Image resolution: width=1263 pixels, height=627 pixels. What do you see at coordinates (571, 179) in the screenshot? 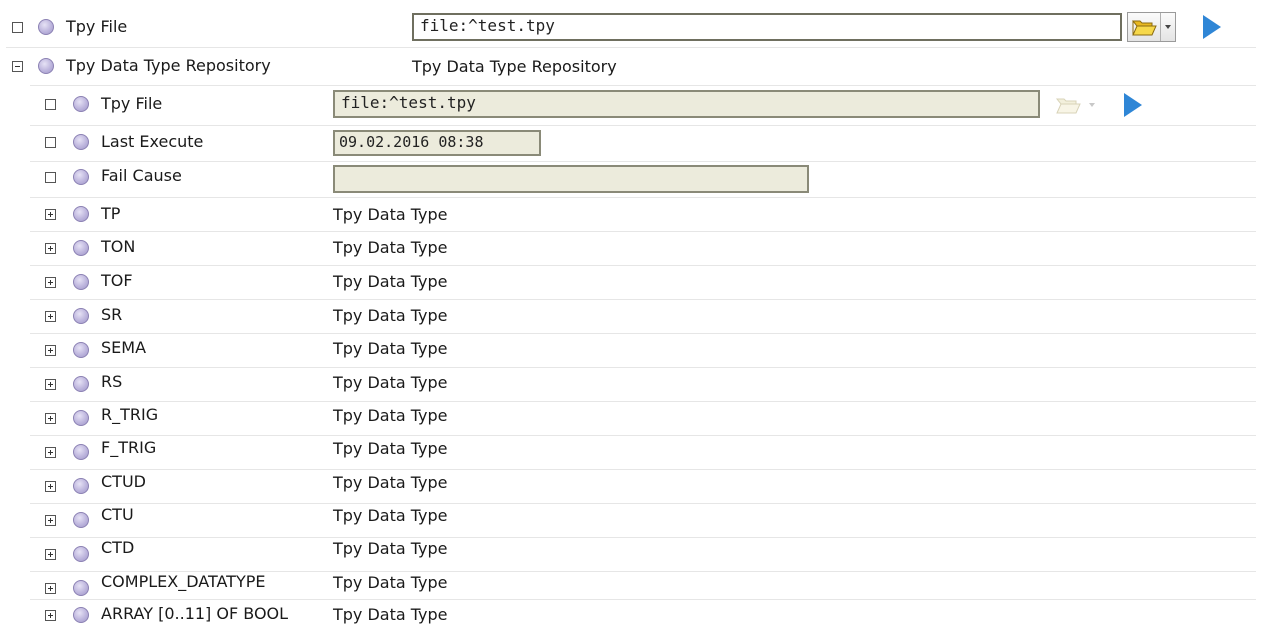
I see `fail-cause-value` at bounding box center [571, 179].